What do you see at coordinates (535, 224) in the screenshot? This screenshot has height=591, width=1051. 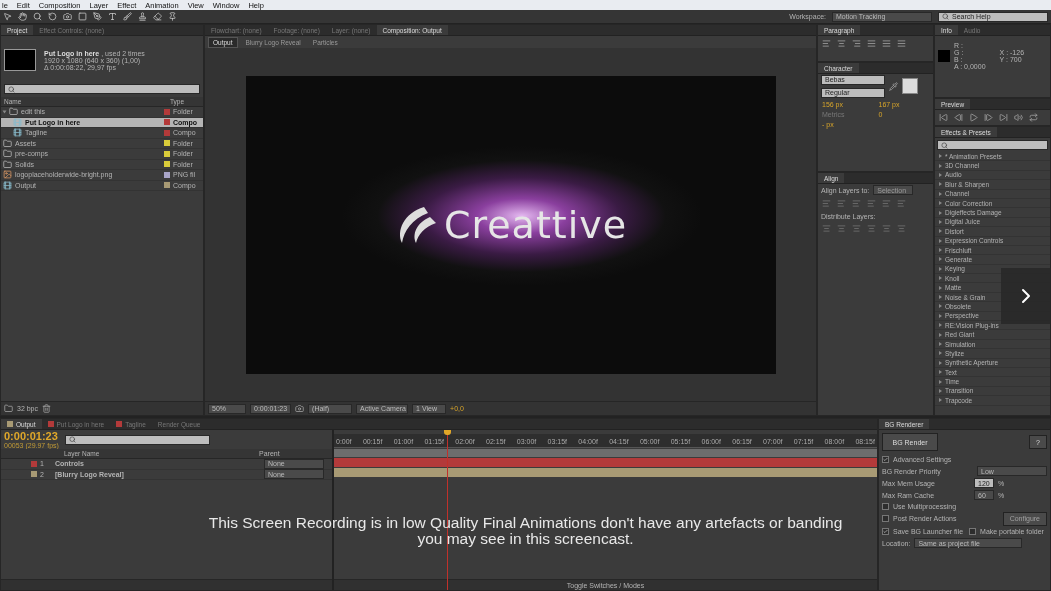 I see `preview-title: Creattive` at bounding box center [535, 224].